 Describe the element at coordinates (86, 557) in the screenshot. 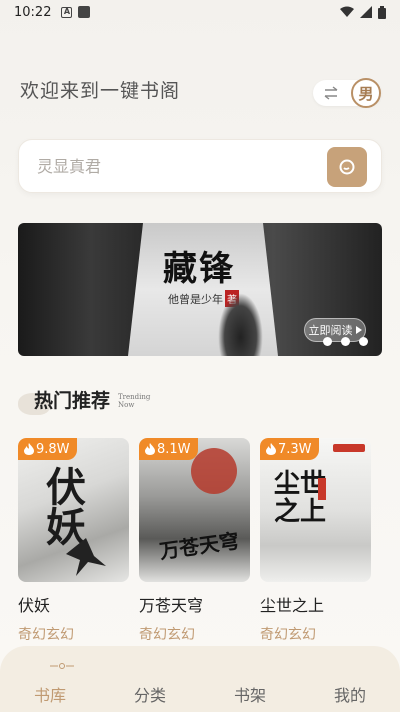

I see `cover-figure` at that location.